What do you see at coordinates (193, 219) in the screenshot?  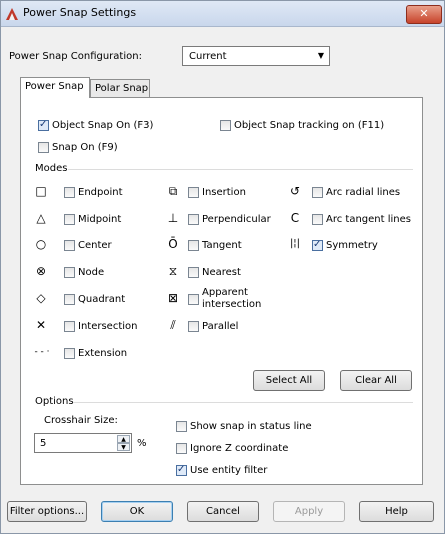 I see `perpendicular-checkbox` at bounding box center [193, 219].